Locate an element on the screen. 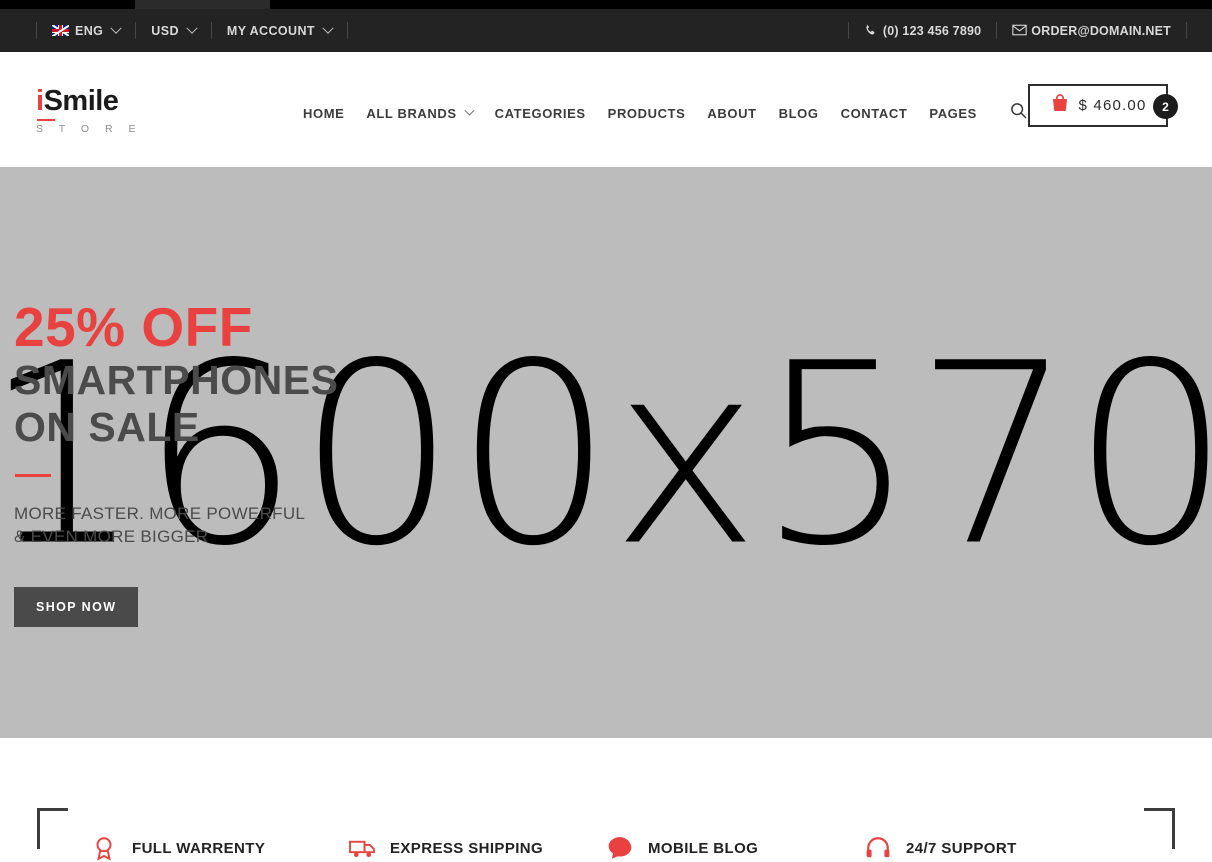 This screenshot has height=862, width=1212. nav-item-blog: BLOG is located at coordinates (799, 113).